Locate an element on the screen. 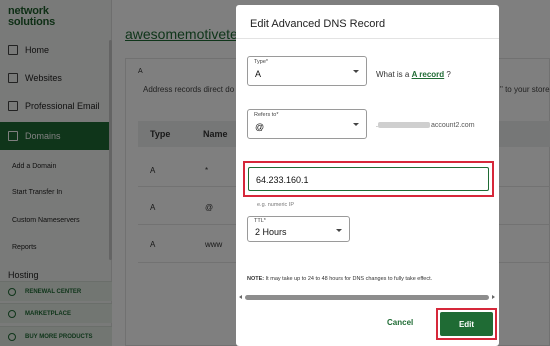 The image size is (550, 346). cancel-button: Cancel is located at coordinates (400, 322).